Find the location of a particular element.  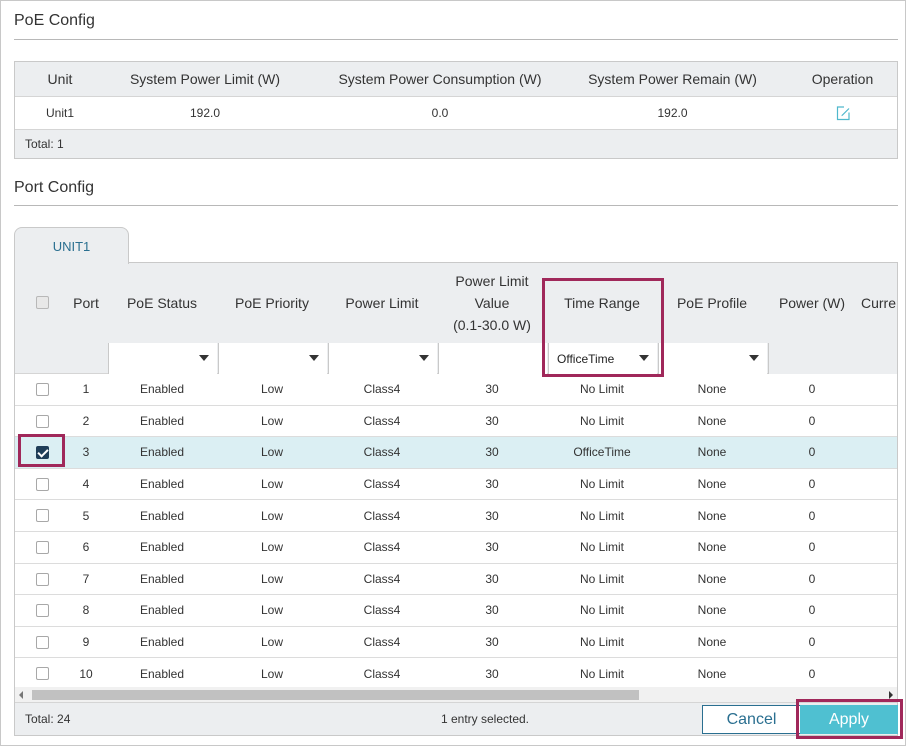

table-row: 8 Enabled Low Class4 30 No Limit None 0 is located at coordinates (456, 611).